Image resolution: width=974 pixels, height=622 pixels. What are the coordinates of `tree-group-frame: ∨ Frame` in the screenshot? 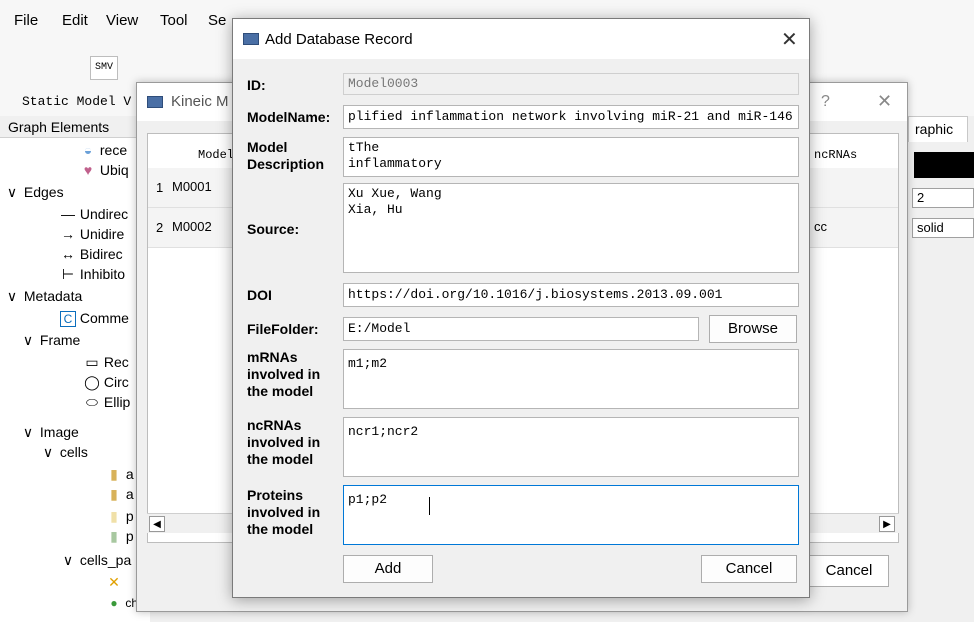 It's located at (50, 340).